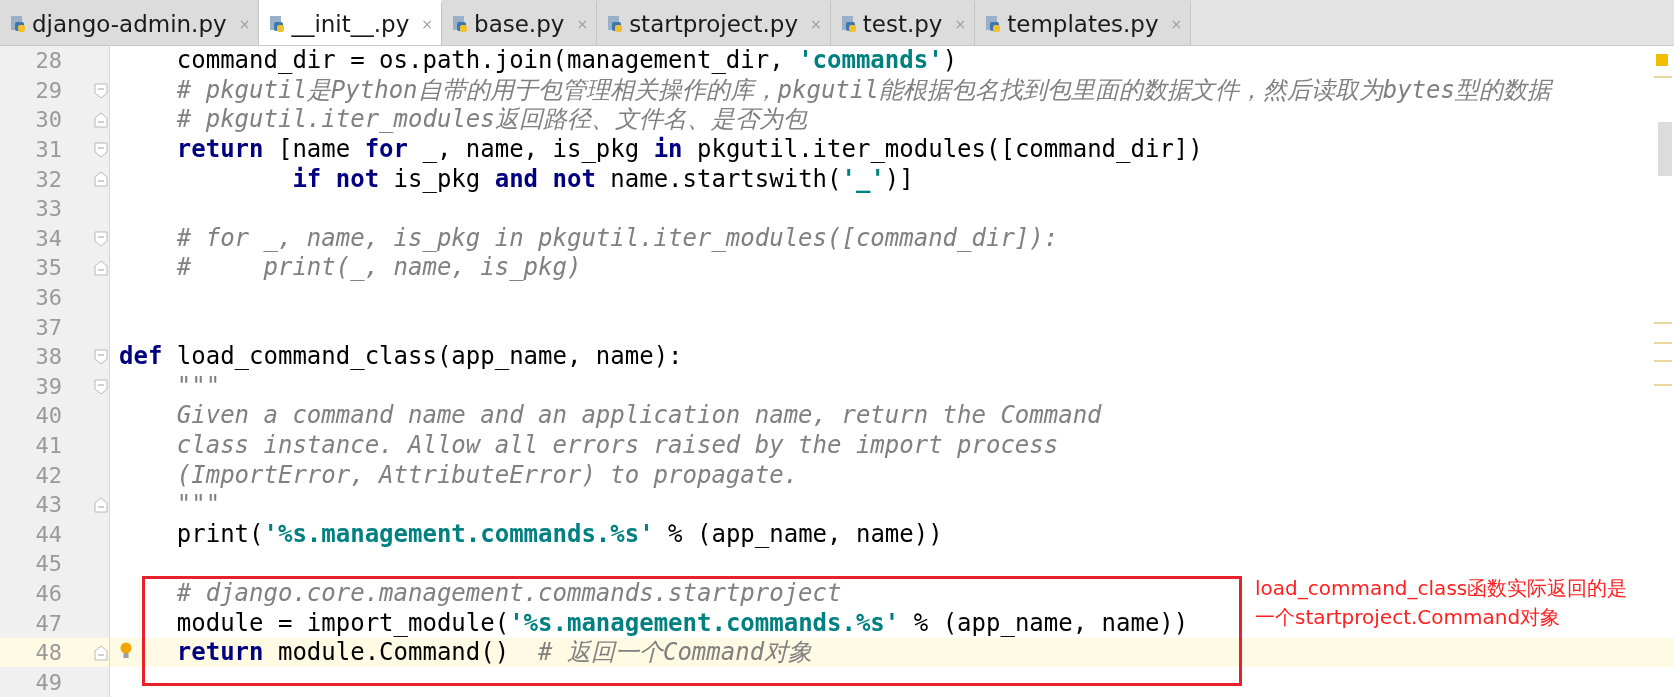 Image resolution: width=1674 pixels, height=698 pixels. What do you see at coordinates (48, 327) in the screenshot?
I see `line-number: 37` at bounding box center [48, 327].